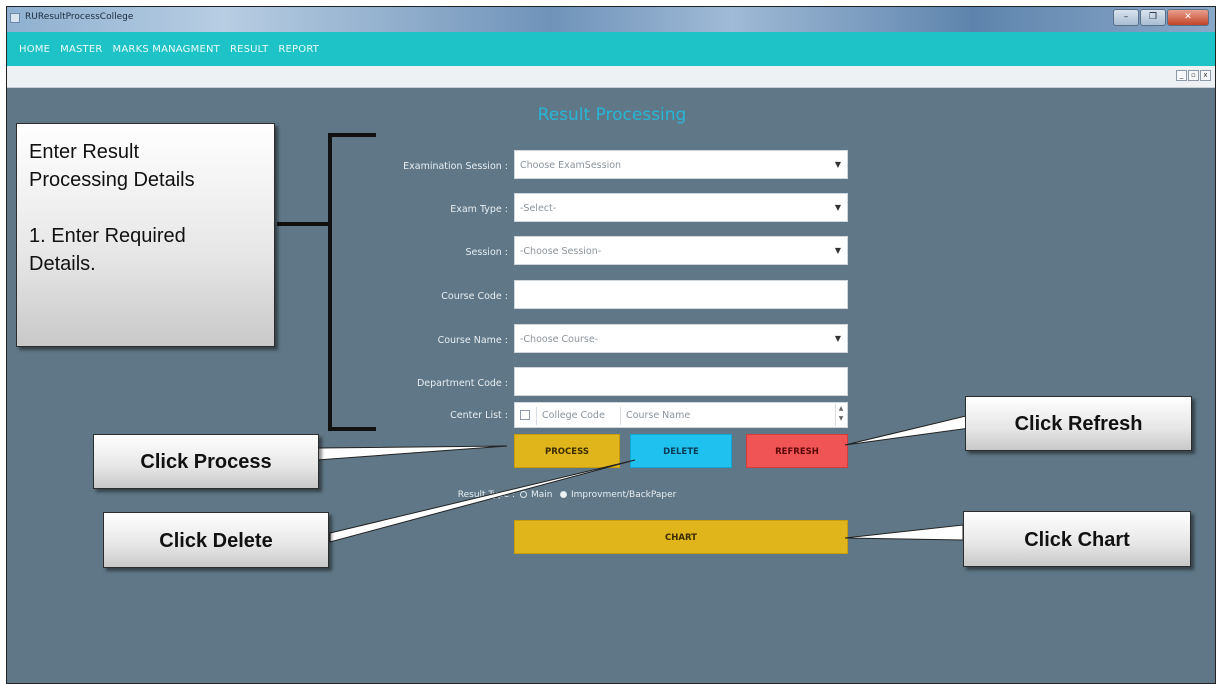 This screenshot has width=1221, height=684. I want to click on callout-click-process: Click Process, so click(206, 461).